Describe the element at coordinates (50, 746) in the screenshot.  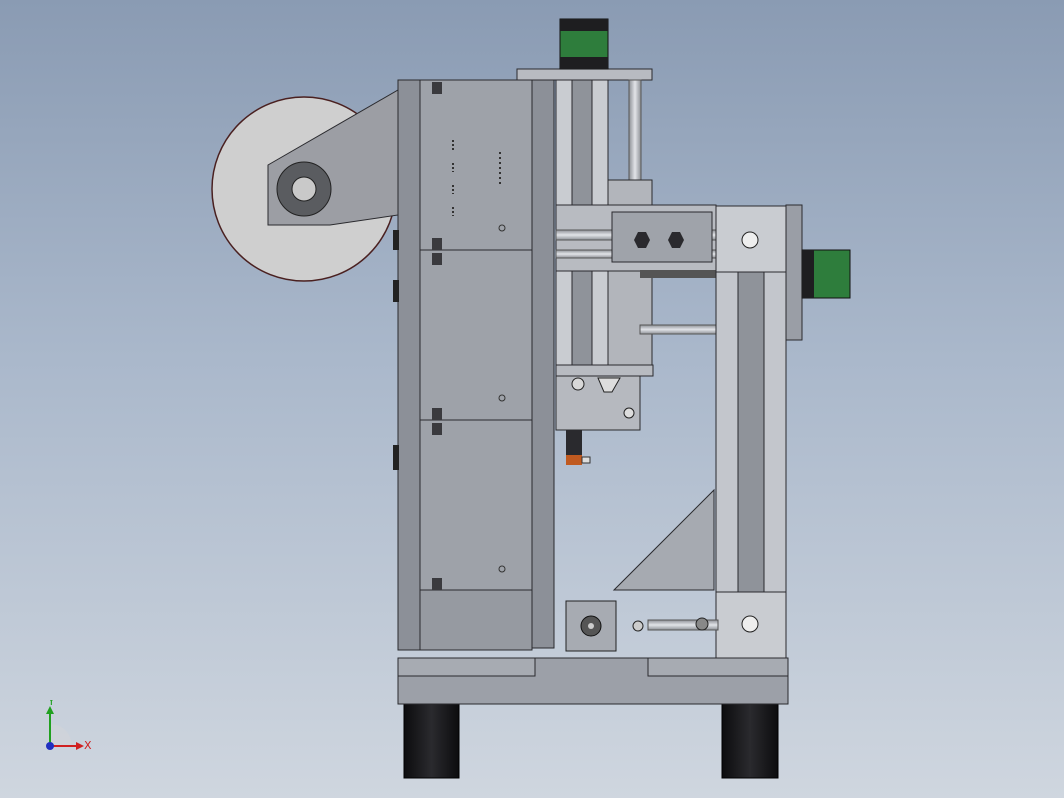
I see `z-axis-dot` at that location.